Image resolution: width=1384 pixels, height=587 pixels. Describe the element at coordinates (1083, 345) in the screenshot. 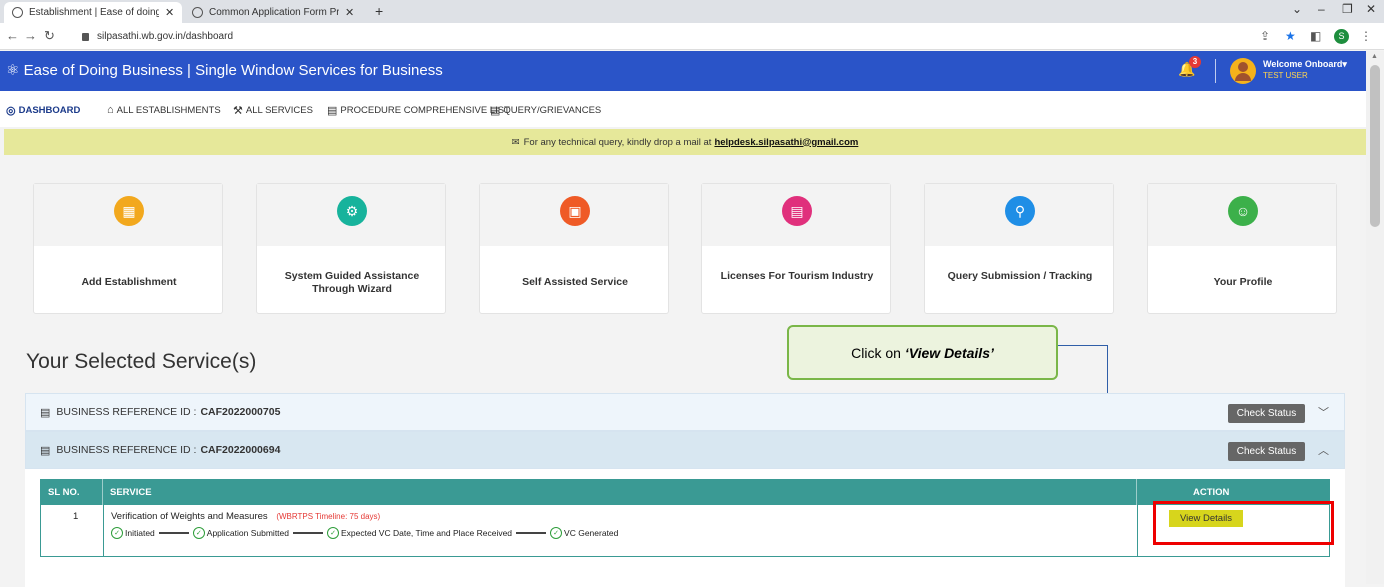

I see `callout-connector` at that location.